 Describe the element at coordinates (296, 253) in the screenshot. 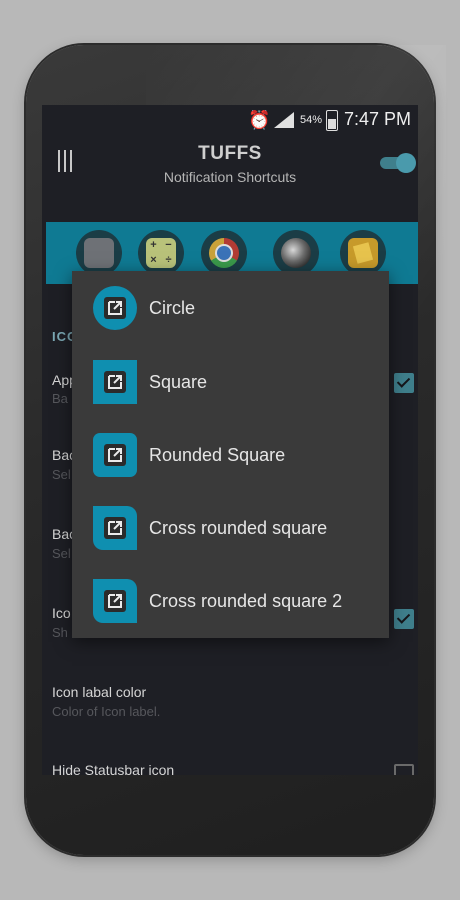

I see `photo-icon` at that location.